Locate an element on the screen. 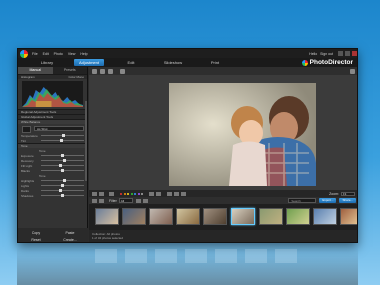 This screenshot has width=380, height=285. slider-label: Highlights is located at coordinates (28, 180).